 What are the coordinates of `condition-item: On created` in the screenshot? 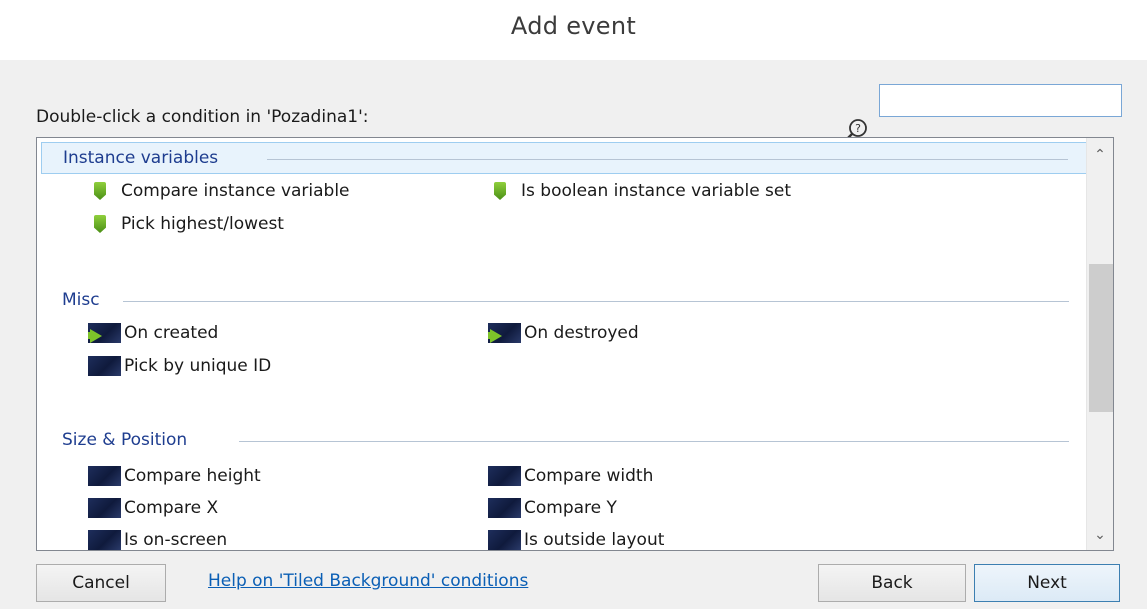 It's located at (153, 333).